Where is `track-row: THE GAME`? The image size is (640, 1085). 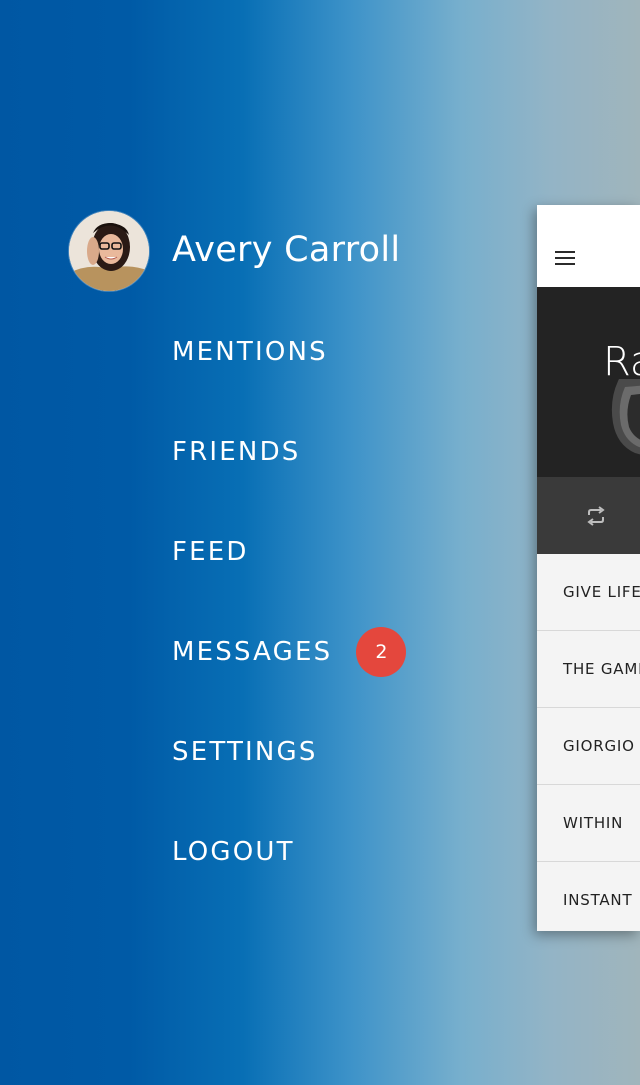
track-row: THE GAME is located at coordinates (588, 669).